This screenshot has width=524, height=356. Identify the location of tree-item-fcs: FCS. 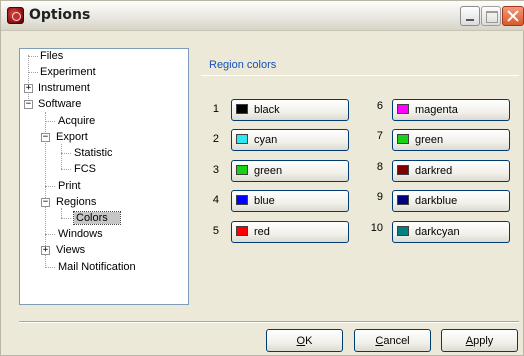
(85, 169).